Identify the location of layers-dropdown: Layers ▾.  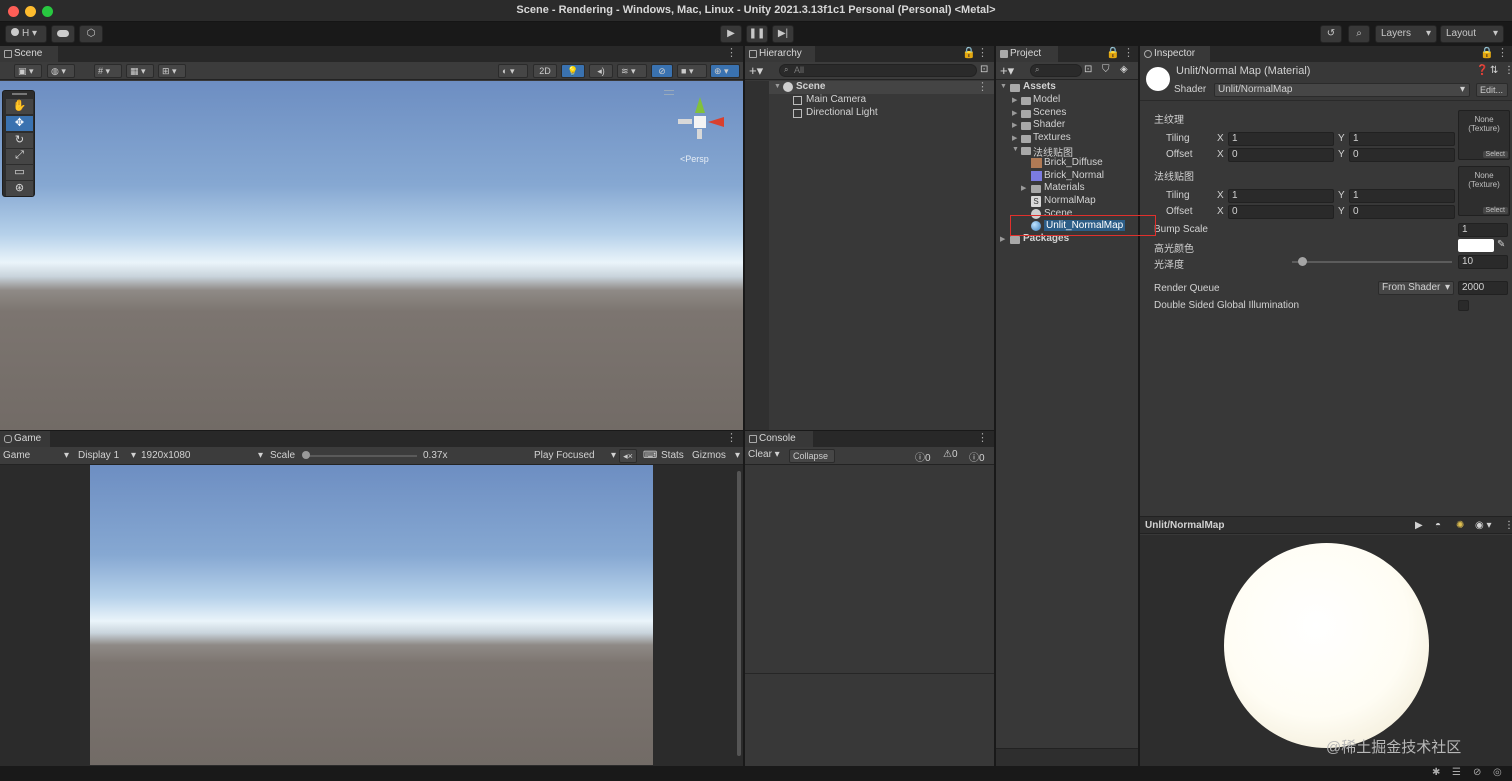
(1406, 34).